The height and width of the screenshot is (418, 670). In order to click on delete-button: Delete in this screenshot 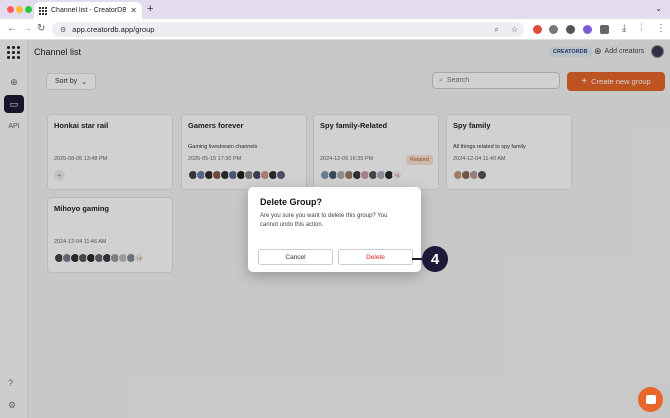, I will do `click(375, 257)`.